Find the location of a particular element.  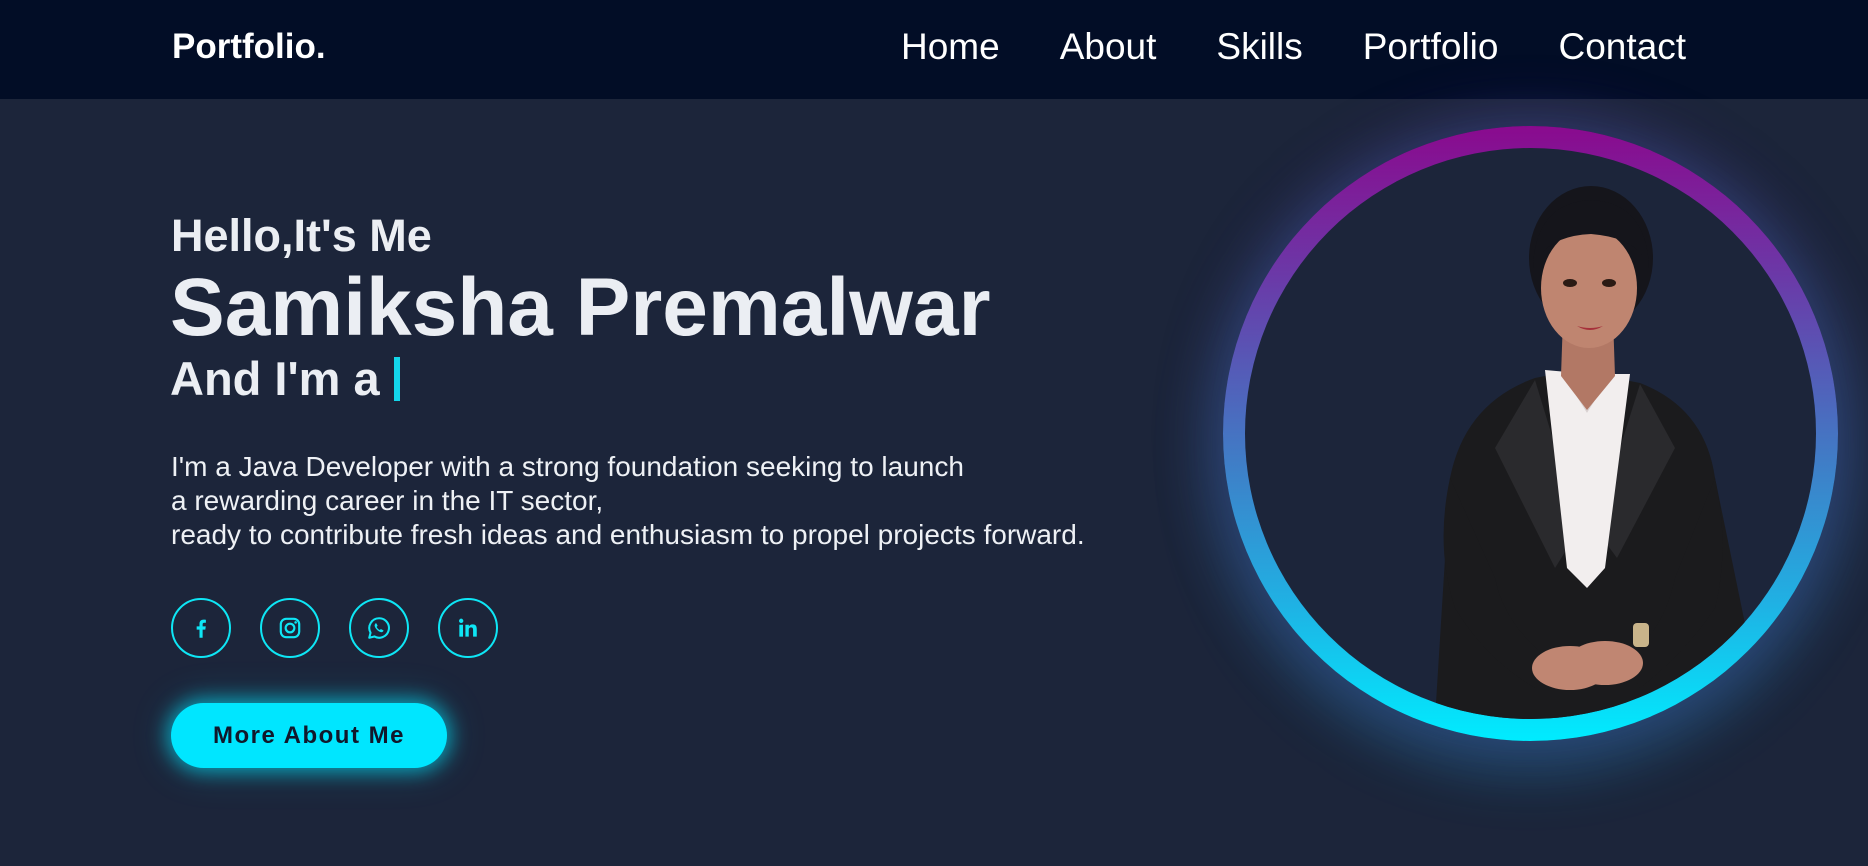

instagram-icon is located at coordinates (290, 628).